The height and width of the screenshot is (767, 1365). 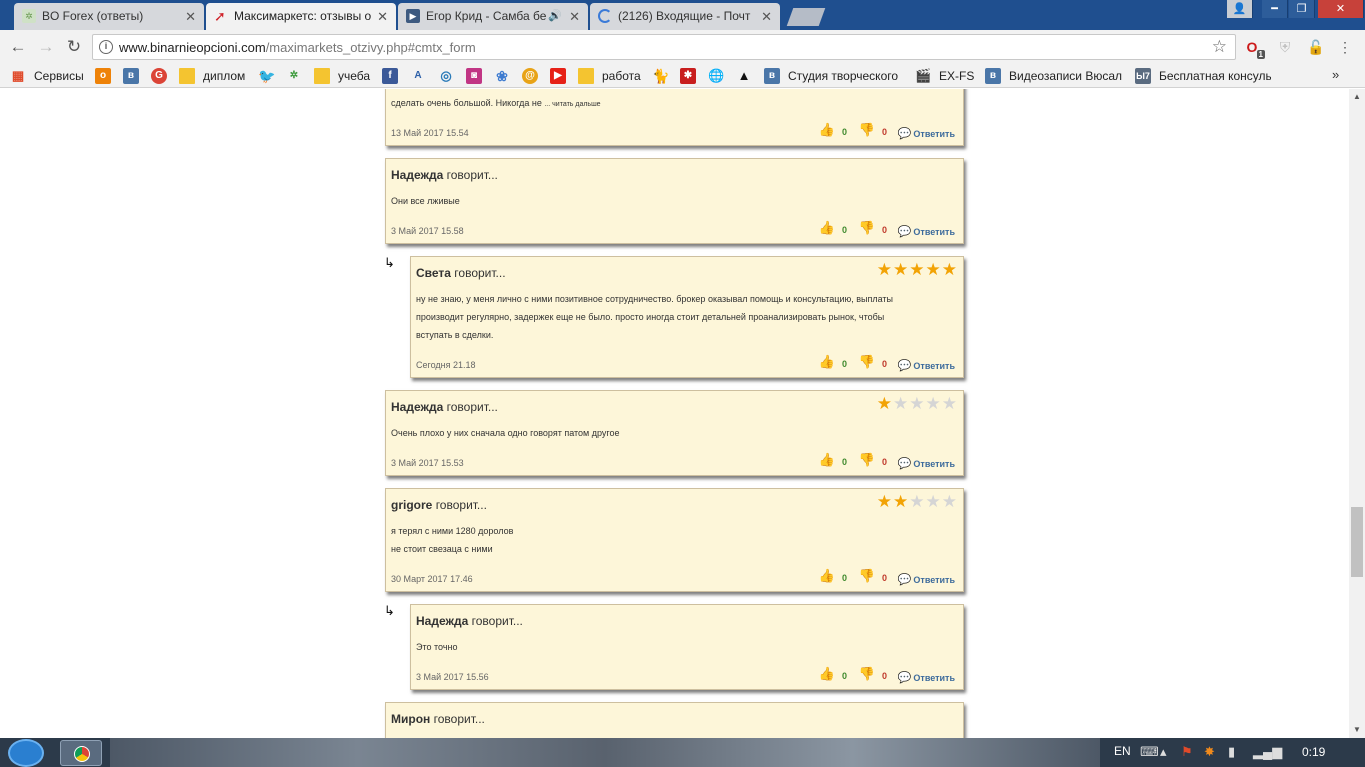 I want to click on cat-icon: 🐈, so click(x=660, y=76).